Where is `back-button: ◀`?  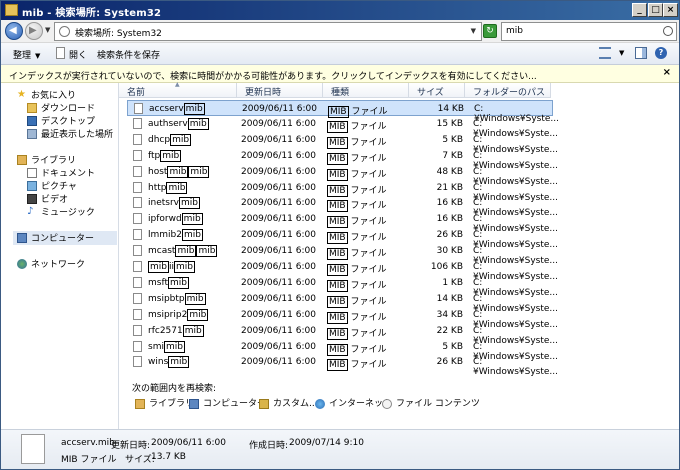
back-button: ◀ is located at coordinates (14, 31).